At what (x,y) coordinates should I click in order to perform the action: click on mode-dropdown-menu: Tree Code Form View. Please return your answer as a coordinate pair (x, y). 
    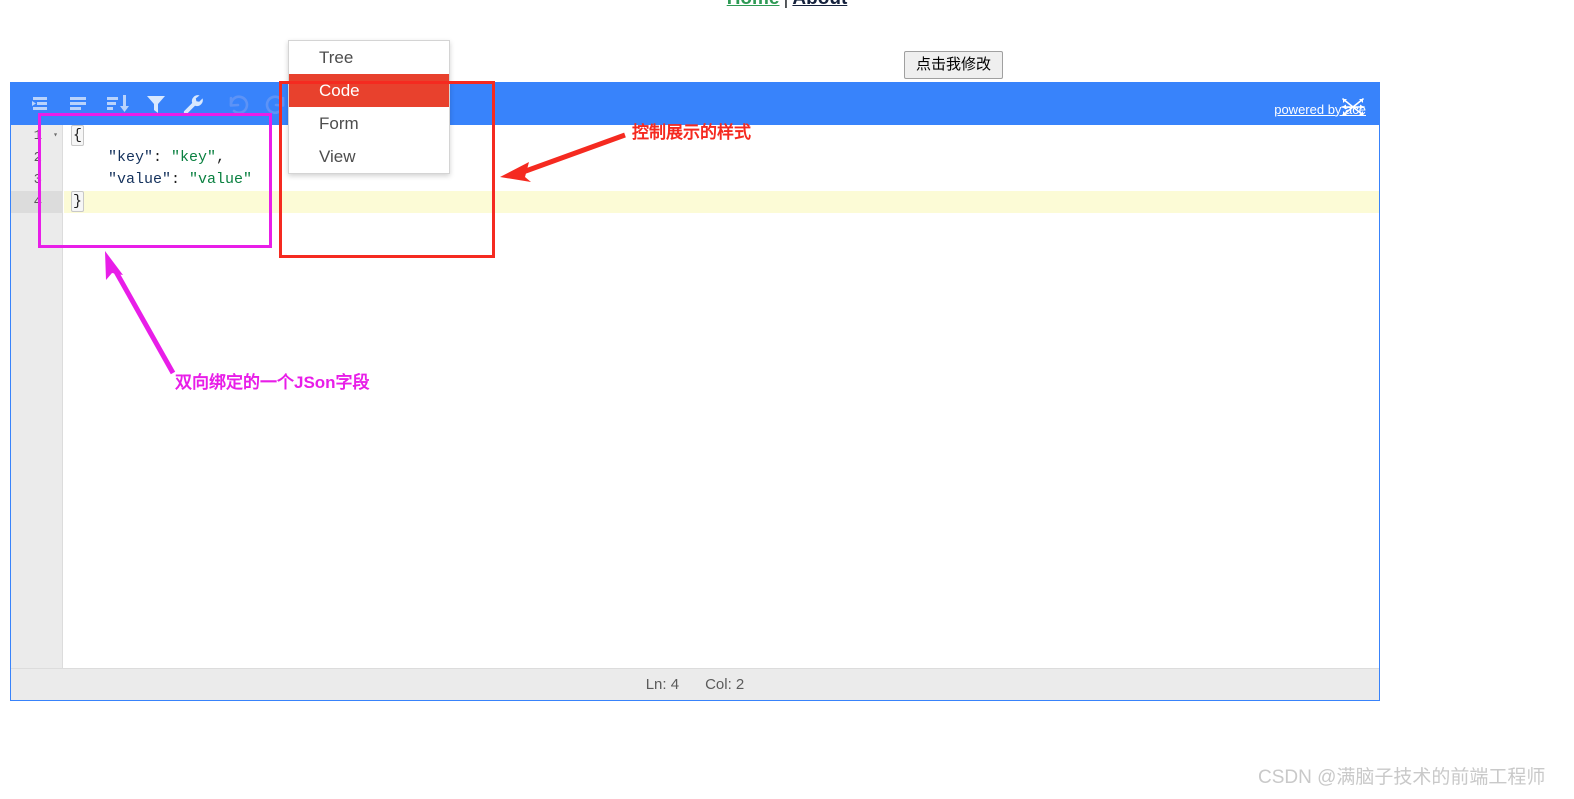
    Looking at the image, I should click on (369, 107).